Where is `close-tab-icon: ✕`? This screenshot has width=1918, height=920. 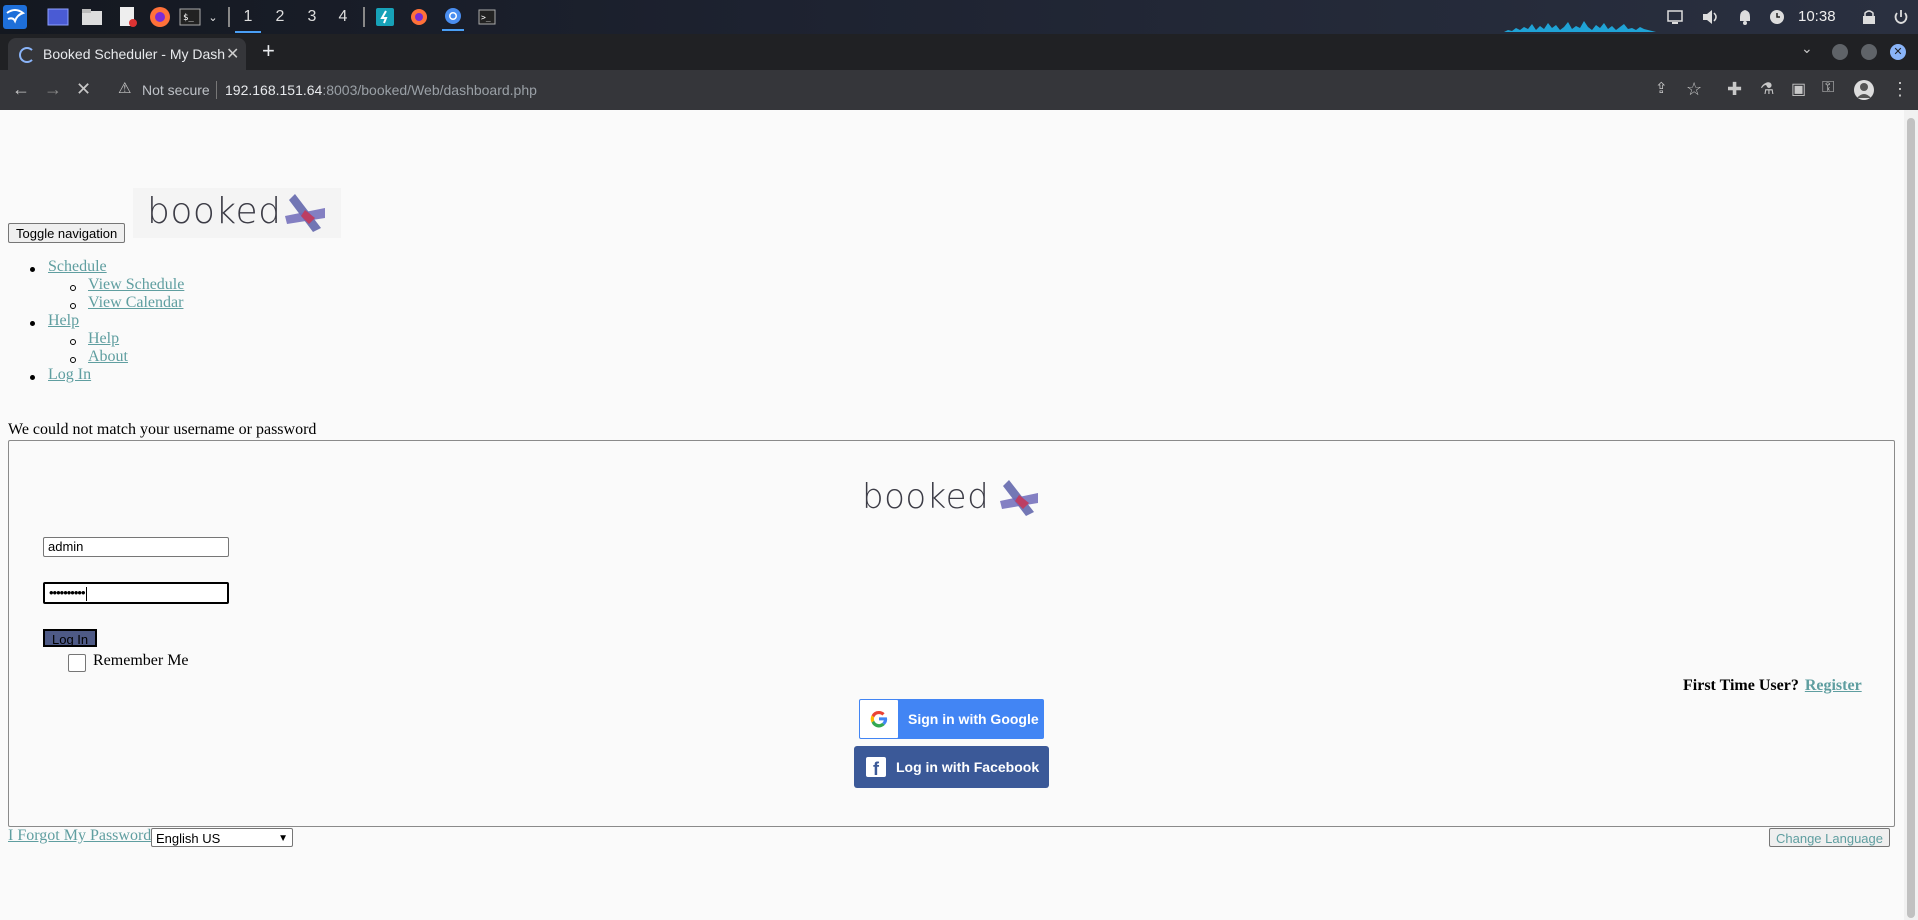
close-tab-icon: ✕ is located at coordinates (232, 54).